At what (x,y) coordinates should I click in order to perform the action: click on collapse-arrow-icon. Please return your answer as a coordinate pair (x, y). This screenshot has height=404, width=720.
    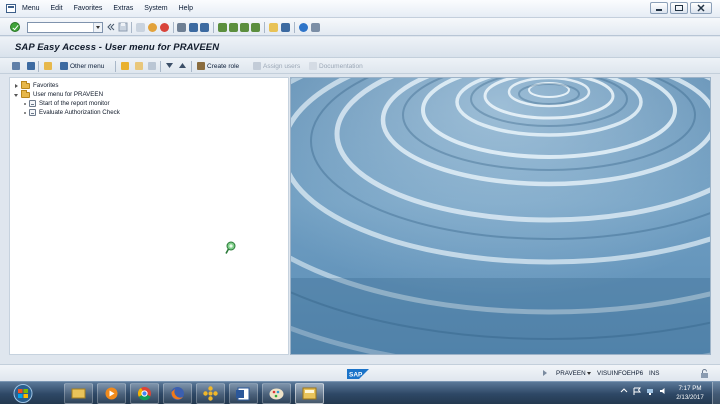
    Looking at the image, I should click on (111, 27).